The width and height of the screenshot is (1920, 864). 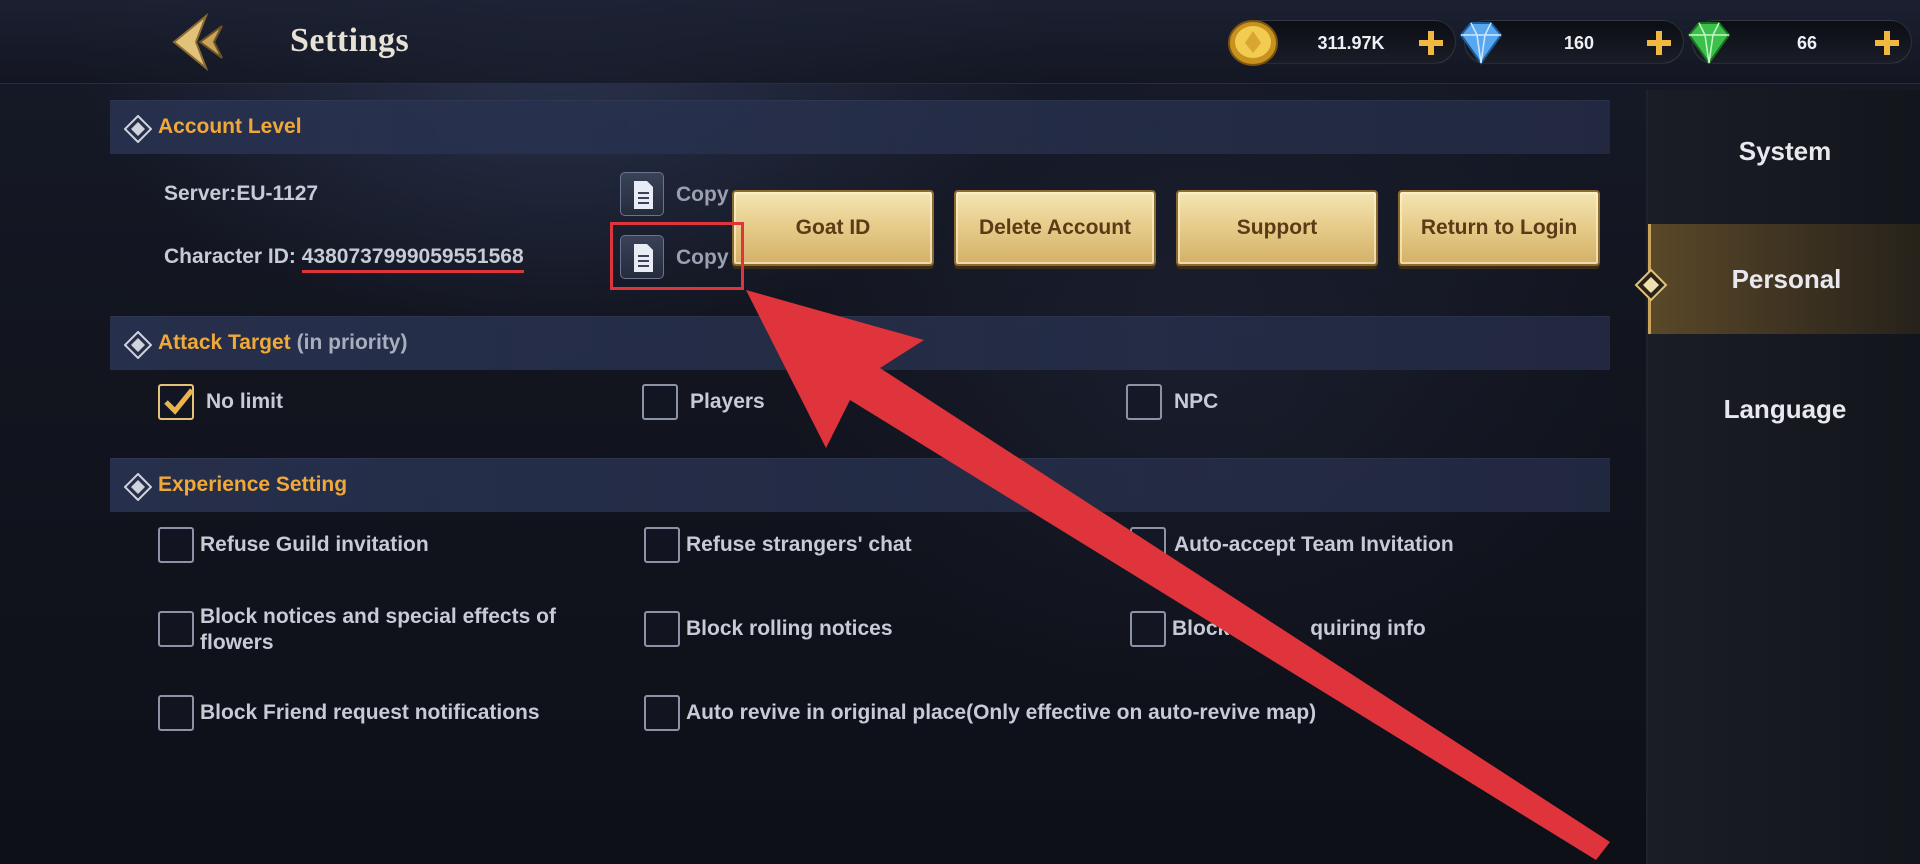 I want to click on gold-currency: 311.97K, so click(x=1342, y=43).